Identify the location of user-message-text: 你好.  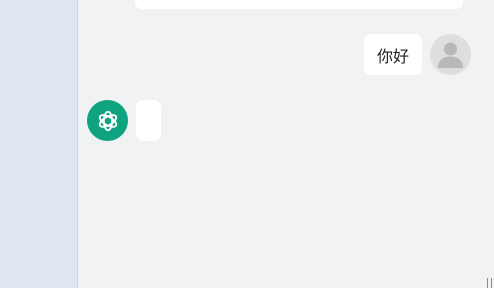
(392, 56).